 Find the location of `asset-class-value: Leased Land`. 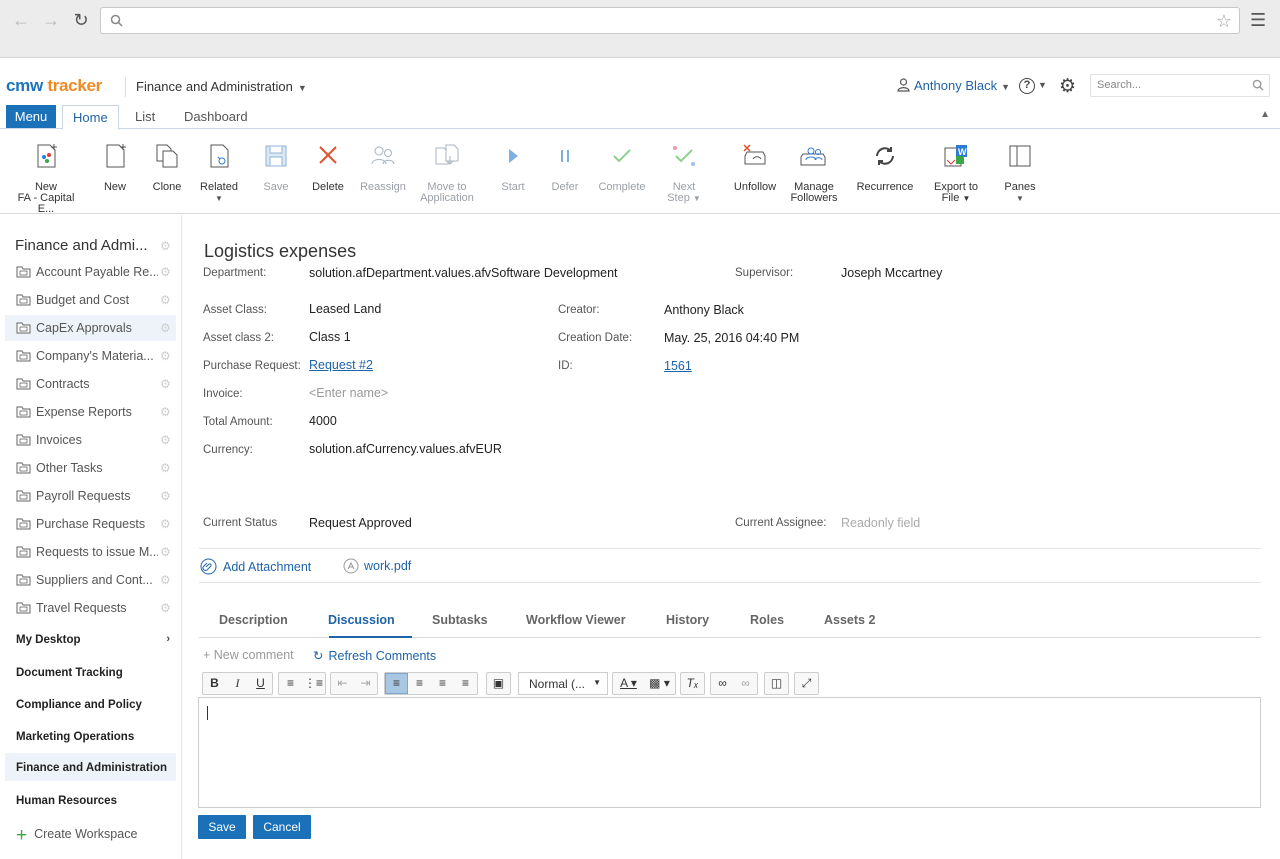

asset-class-value: Leased Land is located at coordinates (345, 309).